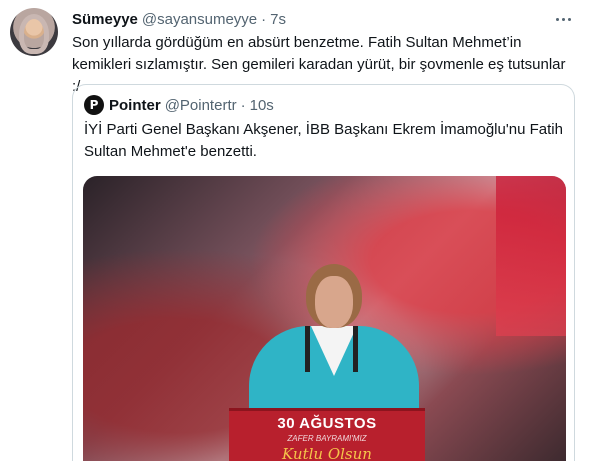  Describe the element at coordinates (200, 105) in the screenshot. I see `quoted-author-handle: @Pointertr` at that location.